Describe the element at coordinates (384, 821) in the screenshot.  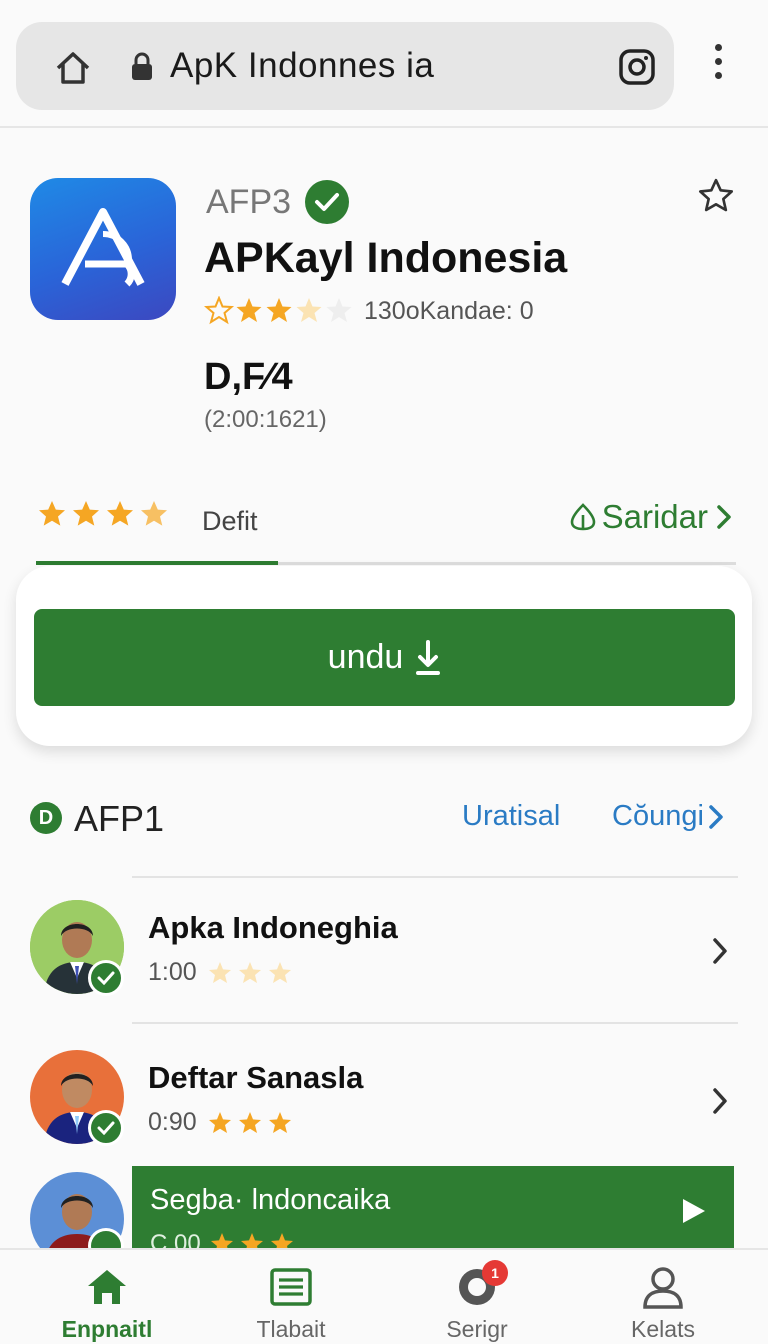
I see `section-header: D AFP1 Uratisal Cŏungi` at that location.